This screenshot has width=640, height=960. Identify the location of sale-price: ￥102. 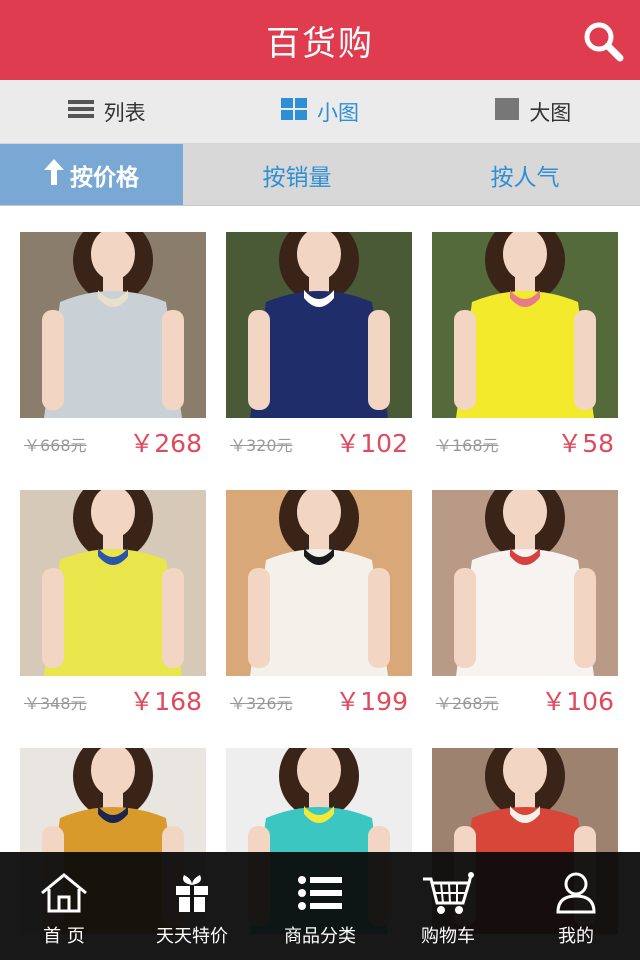
(371, 443).